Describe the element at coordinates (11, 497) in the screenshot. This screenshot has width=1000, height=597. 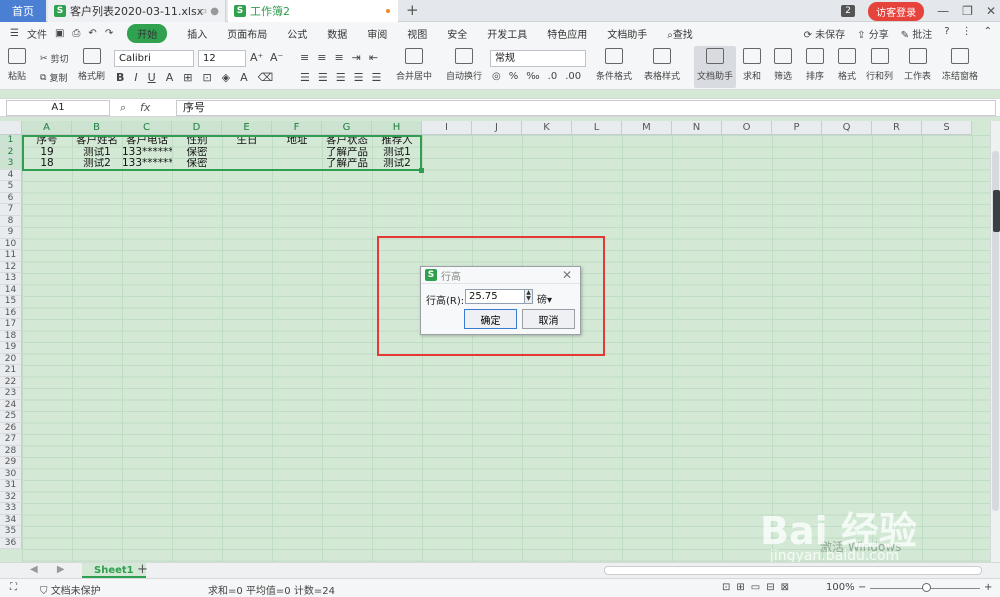
I see `row-header-32: 32` at that location.